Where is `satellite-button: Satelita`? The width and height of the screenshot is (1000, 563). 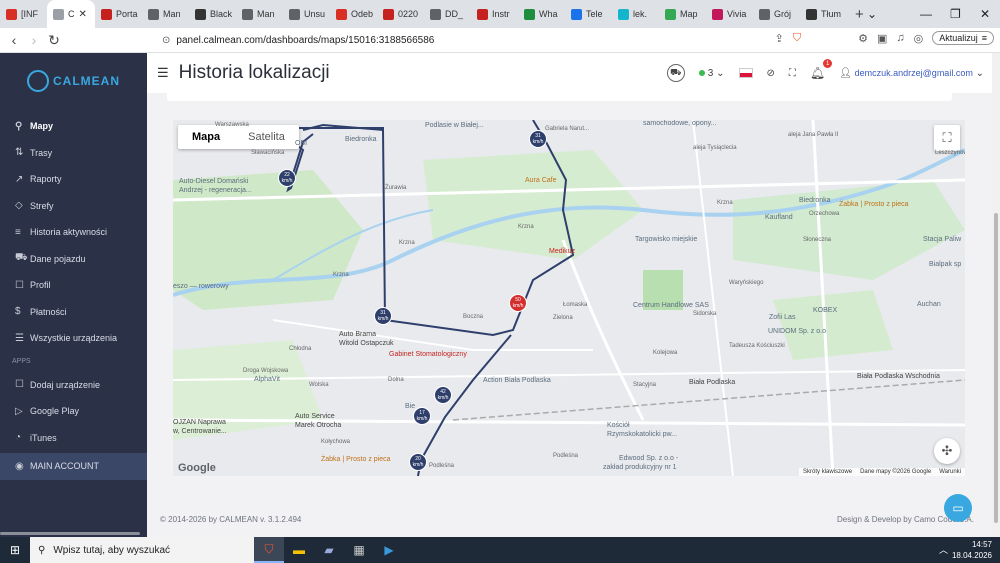
satellite-button: Satelita is located at coordinates (266, 137).